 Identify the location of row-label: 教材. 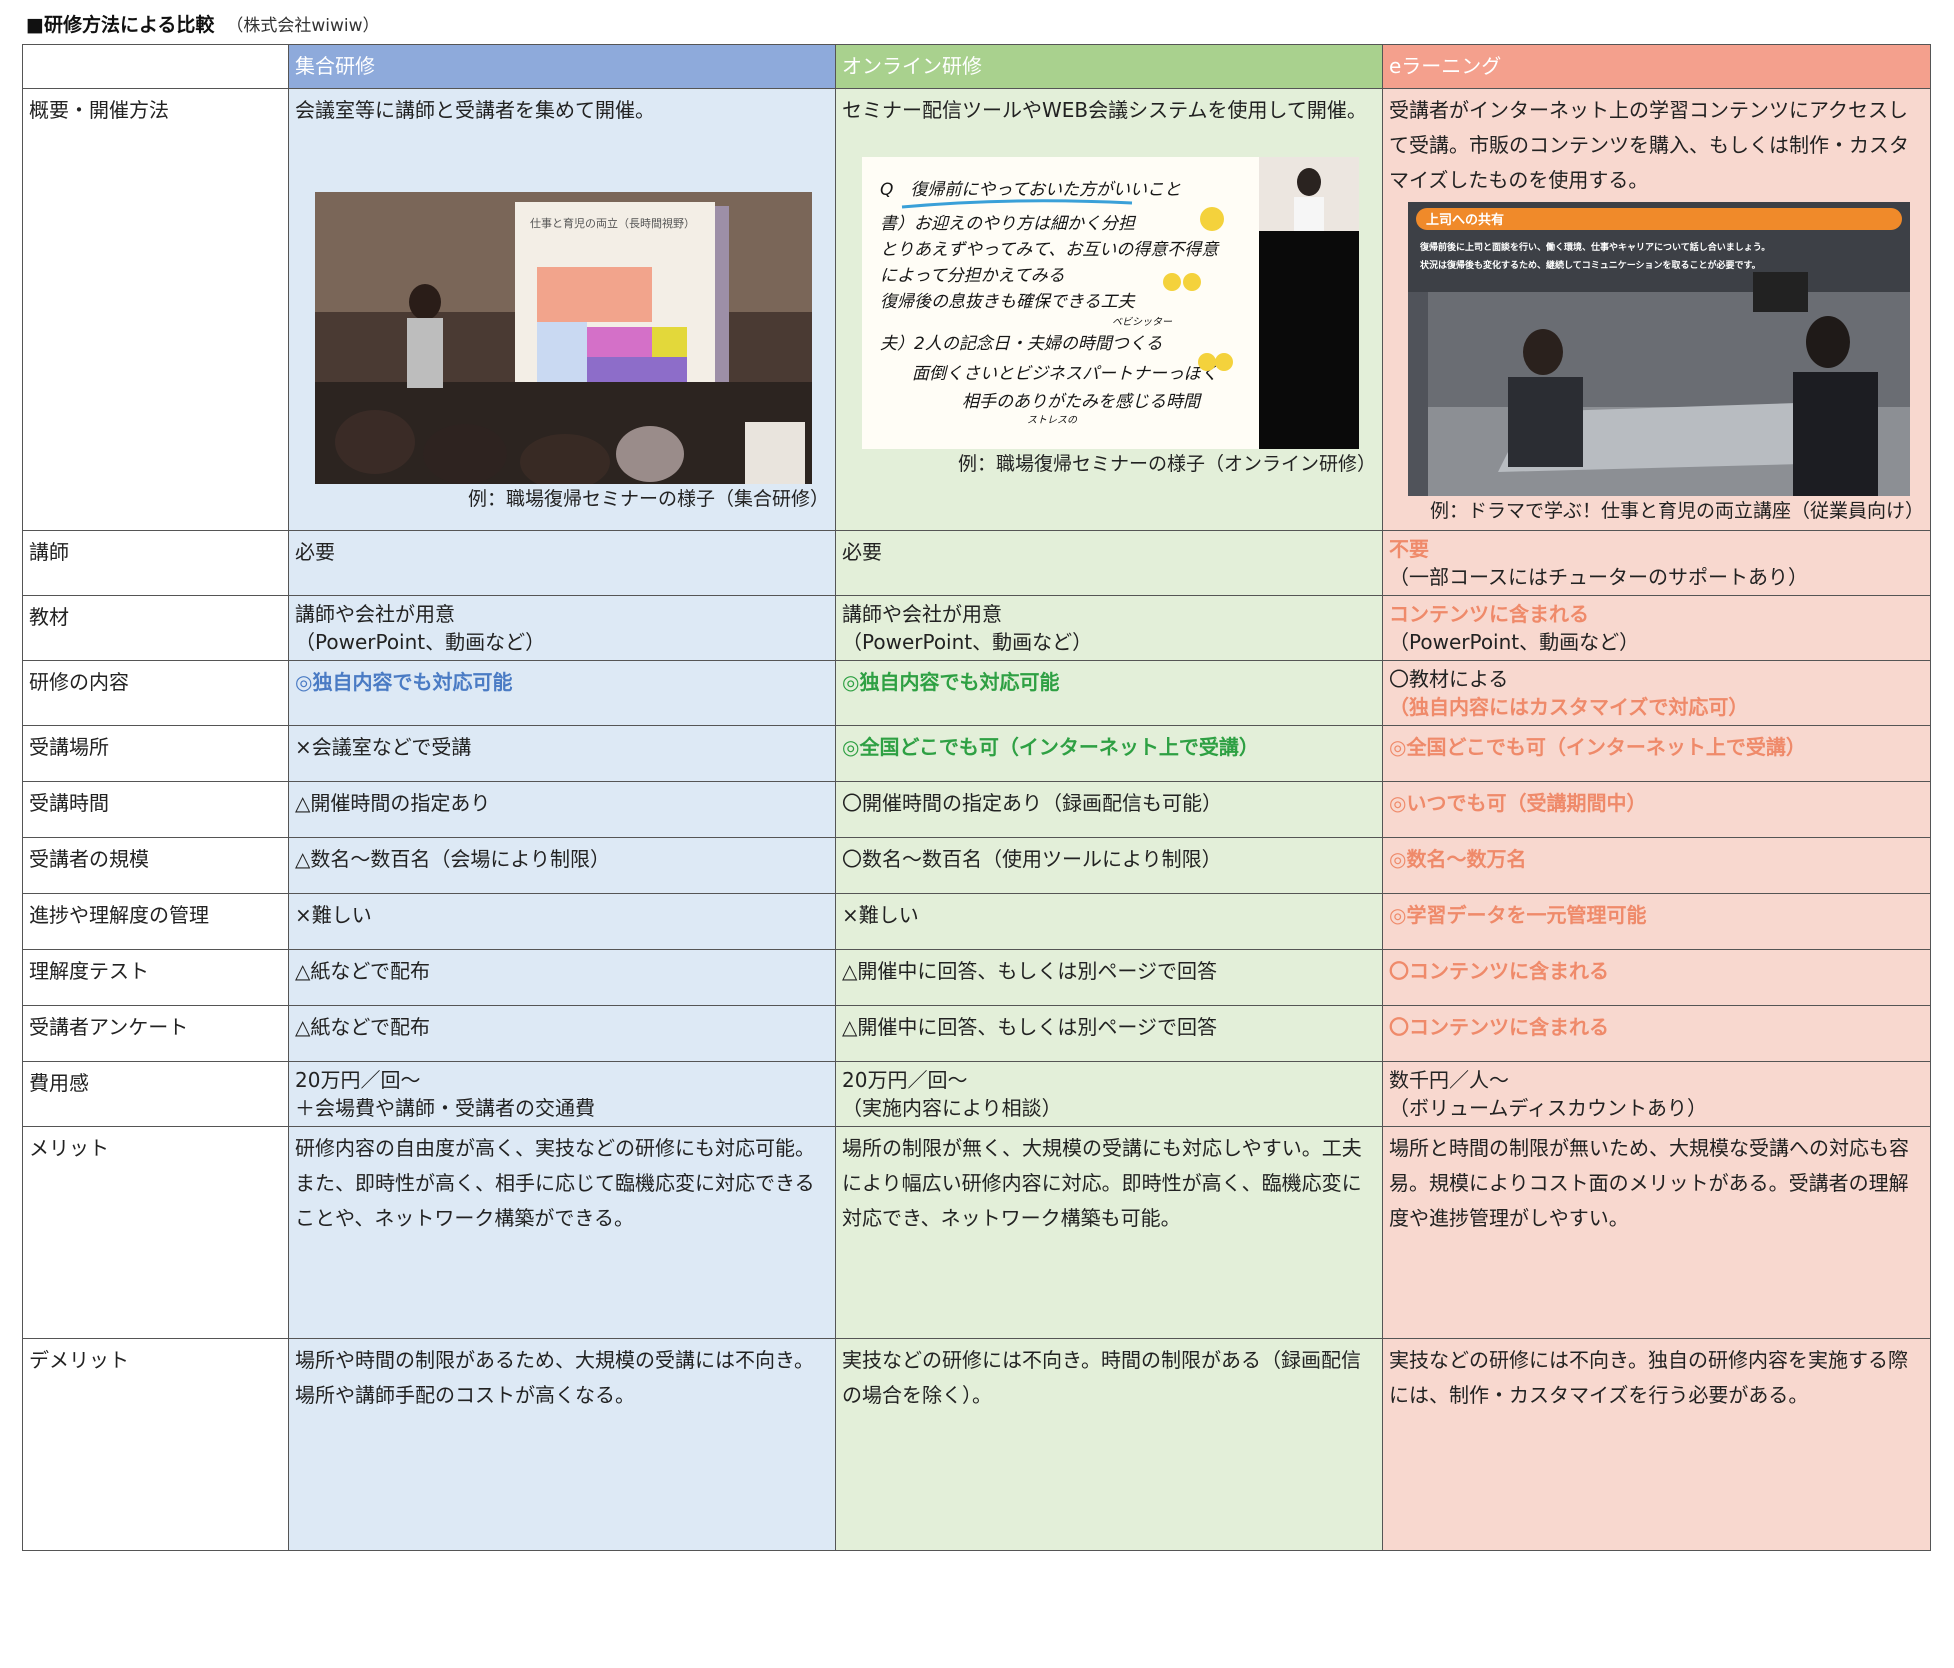
(155, 628).